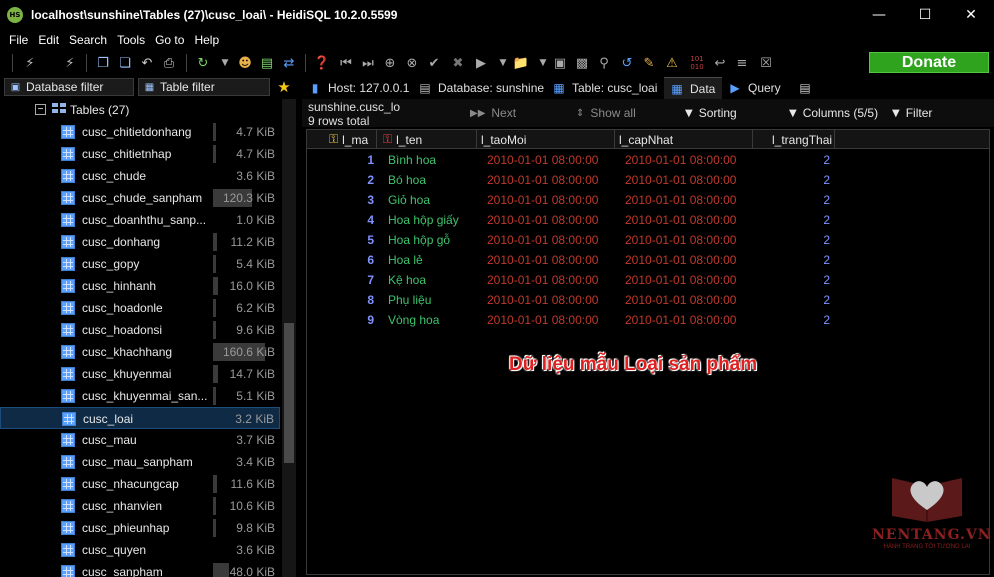  I want to click on cell-l-ten: Kệ hoa, so click(407, 280).